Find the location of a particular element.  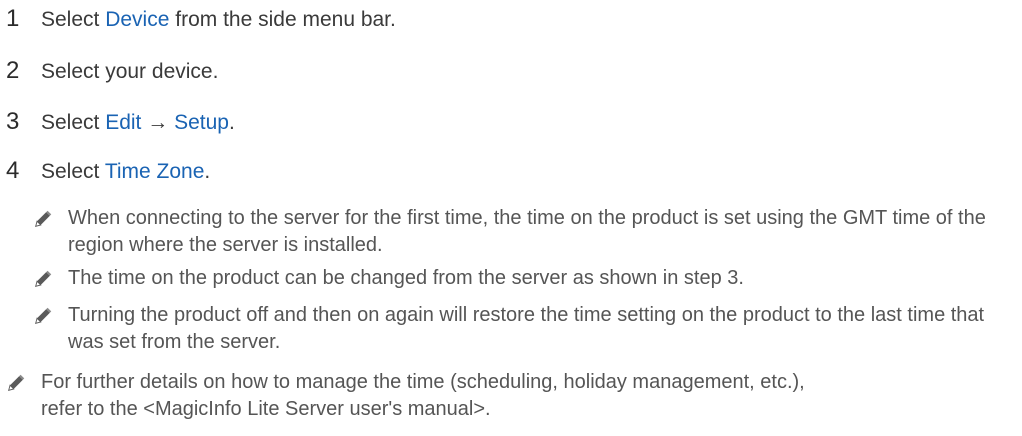

step-2: 2 Select your device. is located at coordinates (109, 71).